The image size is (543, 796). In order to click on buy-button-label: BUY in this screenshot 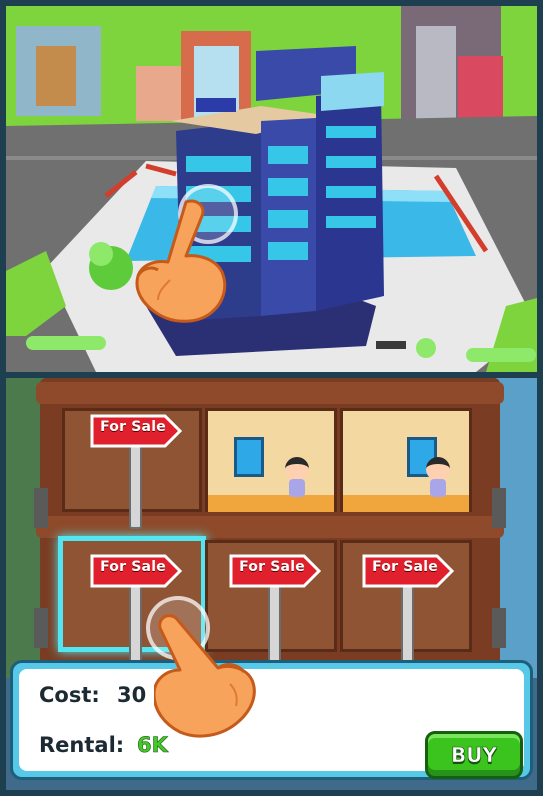, I will do `click(474, 755)`.